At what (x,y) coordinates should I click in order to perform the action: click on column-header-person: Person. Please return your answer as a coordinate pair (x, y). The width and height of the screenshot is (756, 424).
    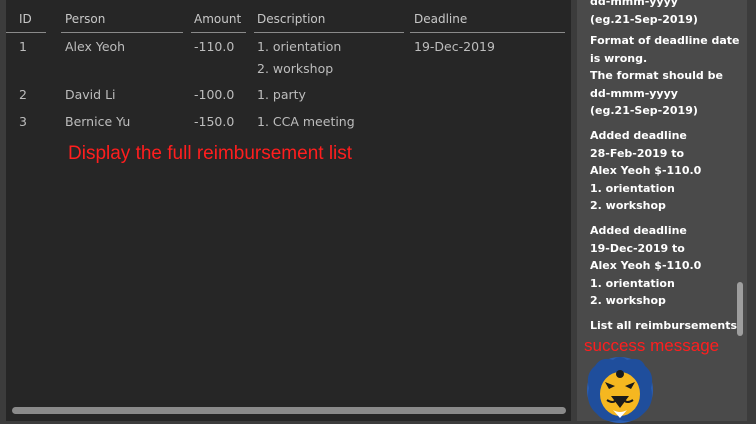
    Looking at the image, I should click on (85, 19).